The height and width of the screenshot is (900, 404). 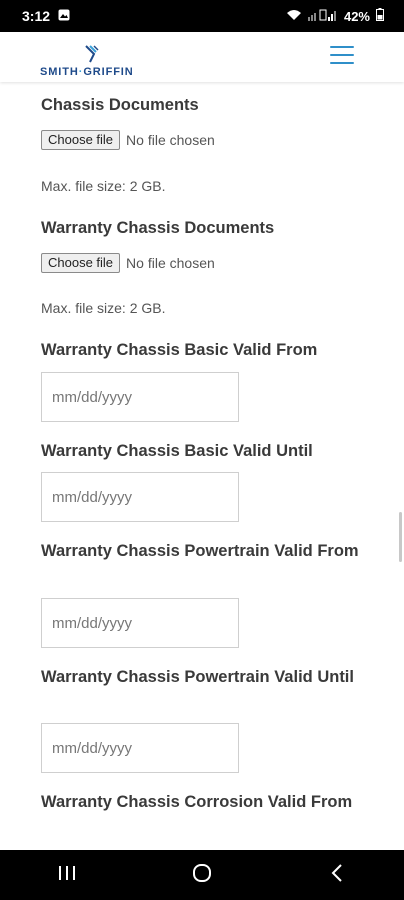 I want to click on chassis-documents-label: Chassis Documents, so click(x=120, y=105).